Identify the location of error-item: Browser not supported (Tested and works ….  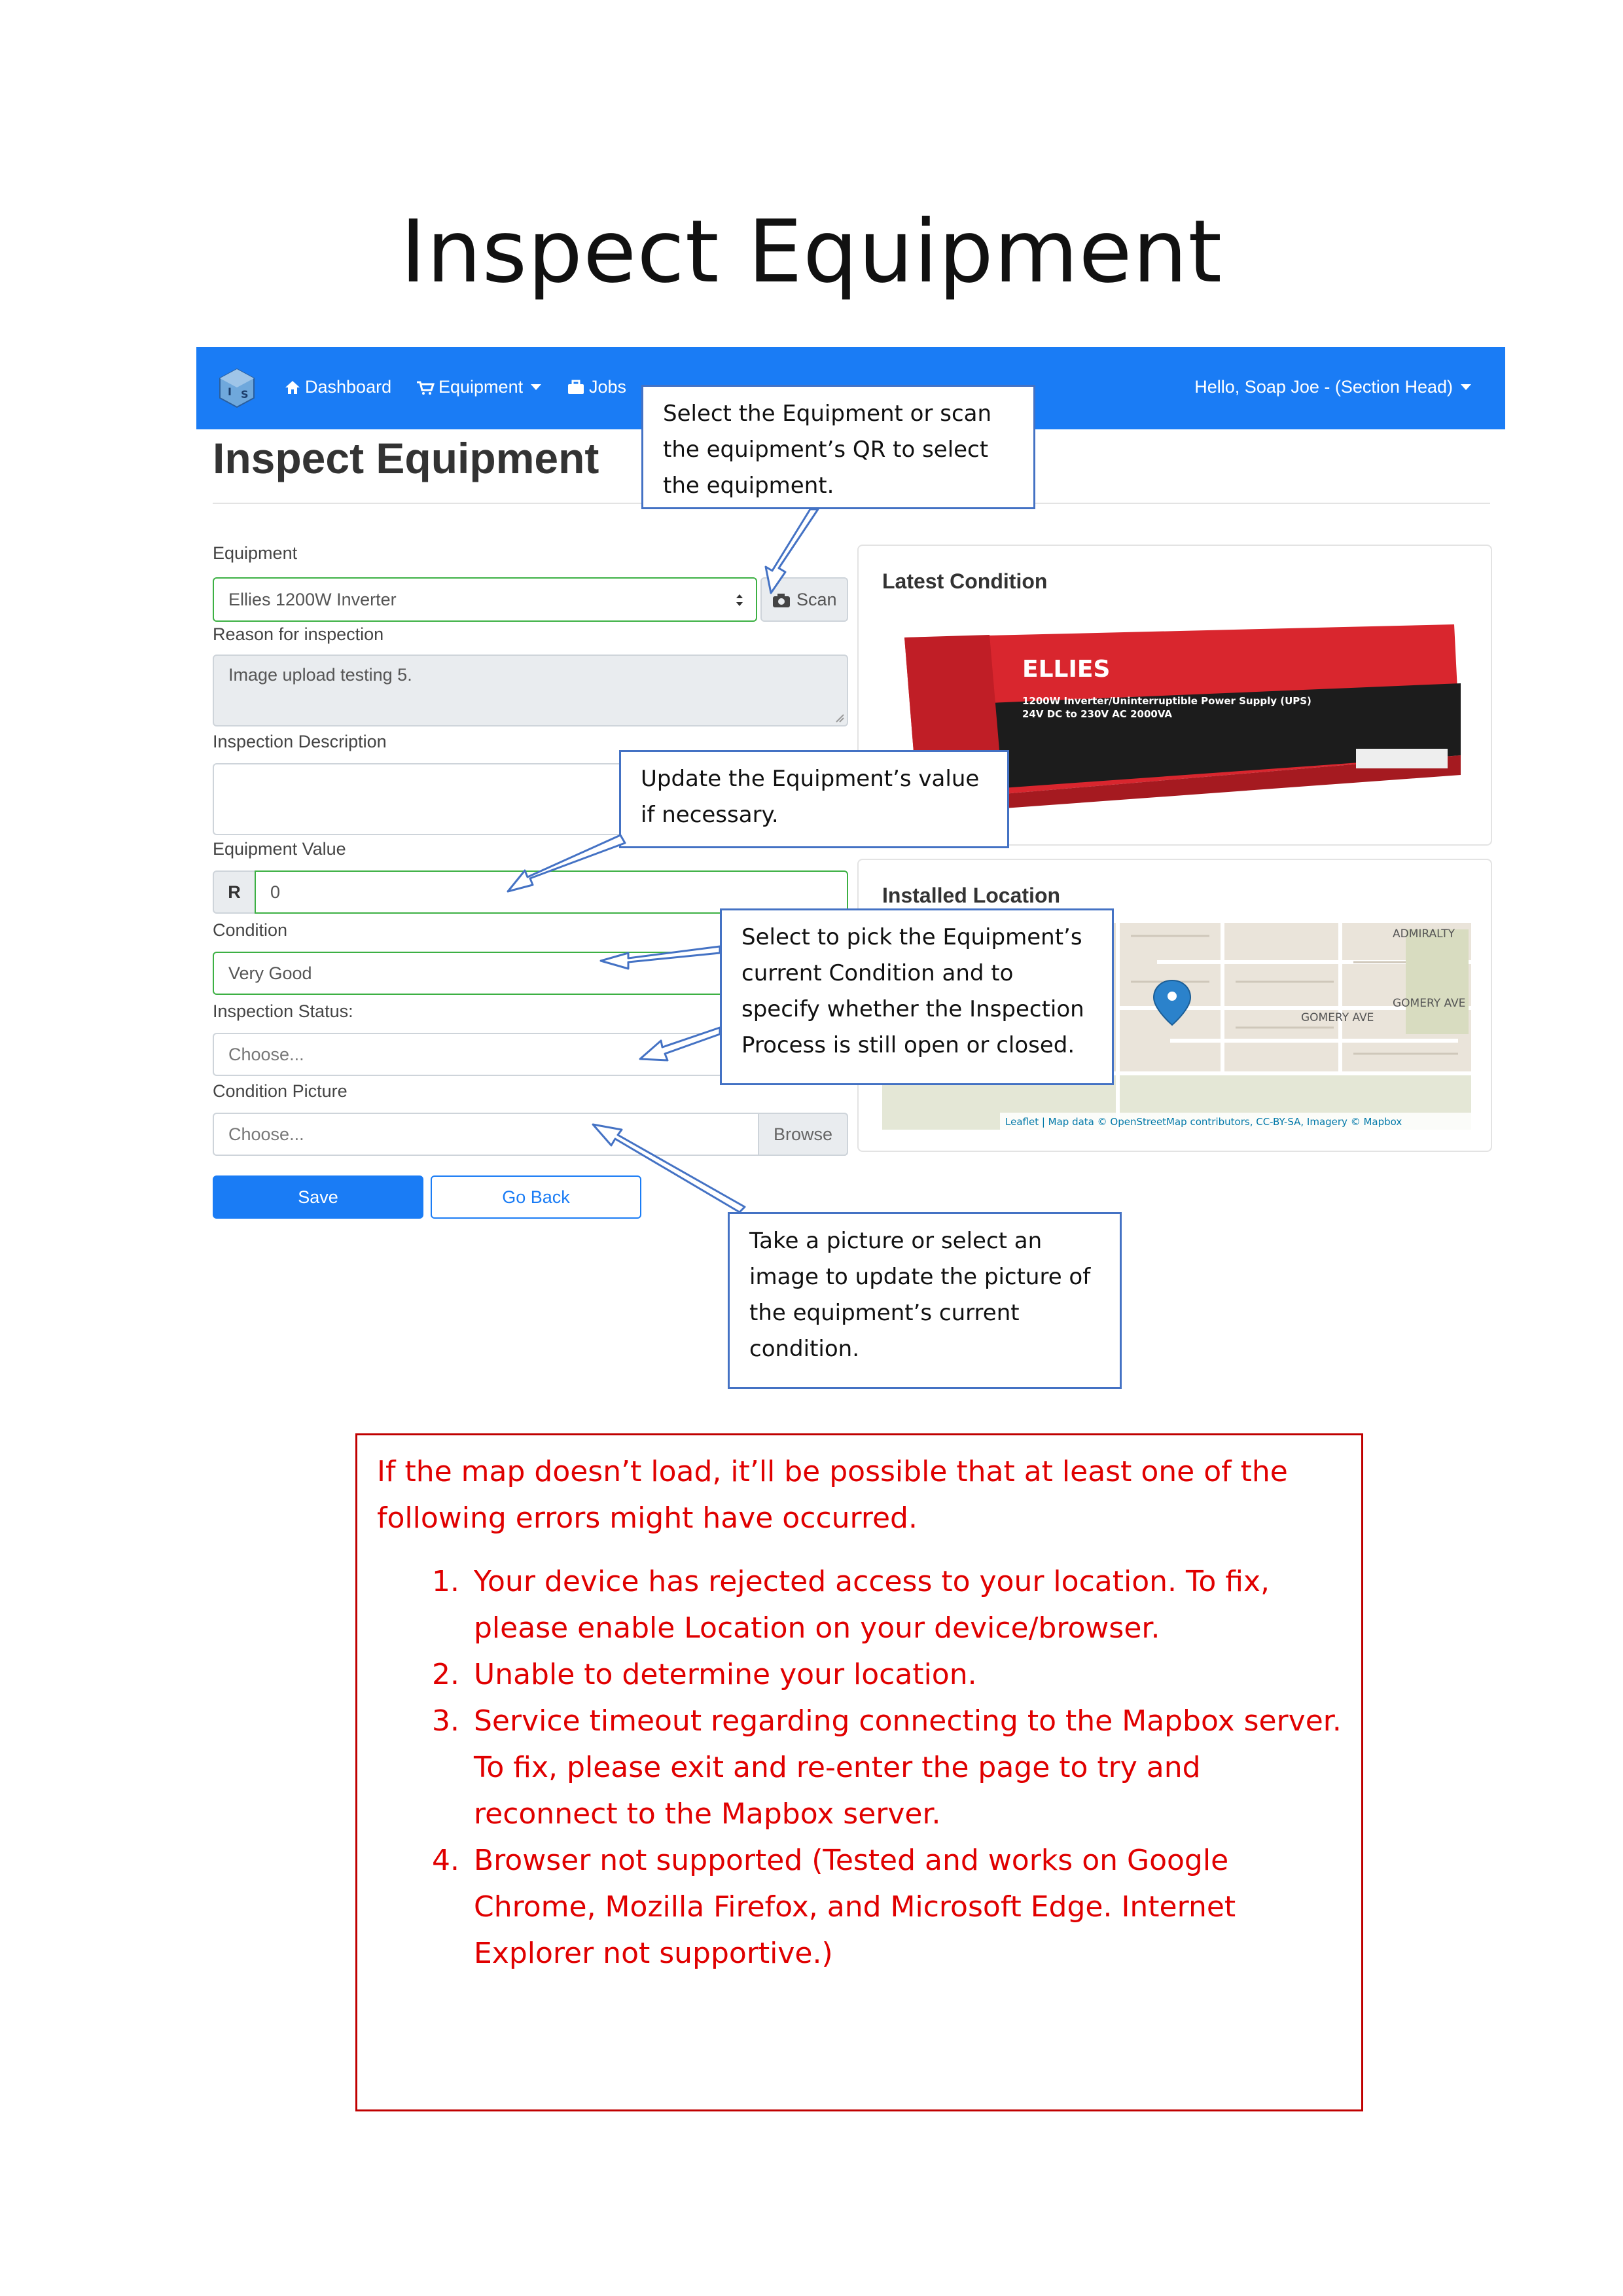
(905, 1907).